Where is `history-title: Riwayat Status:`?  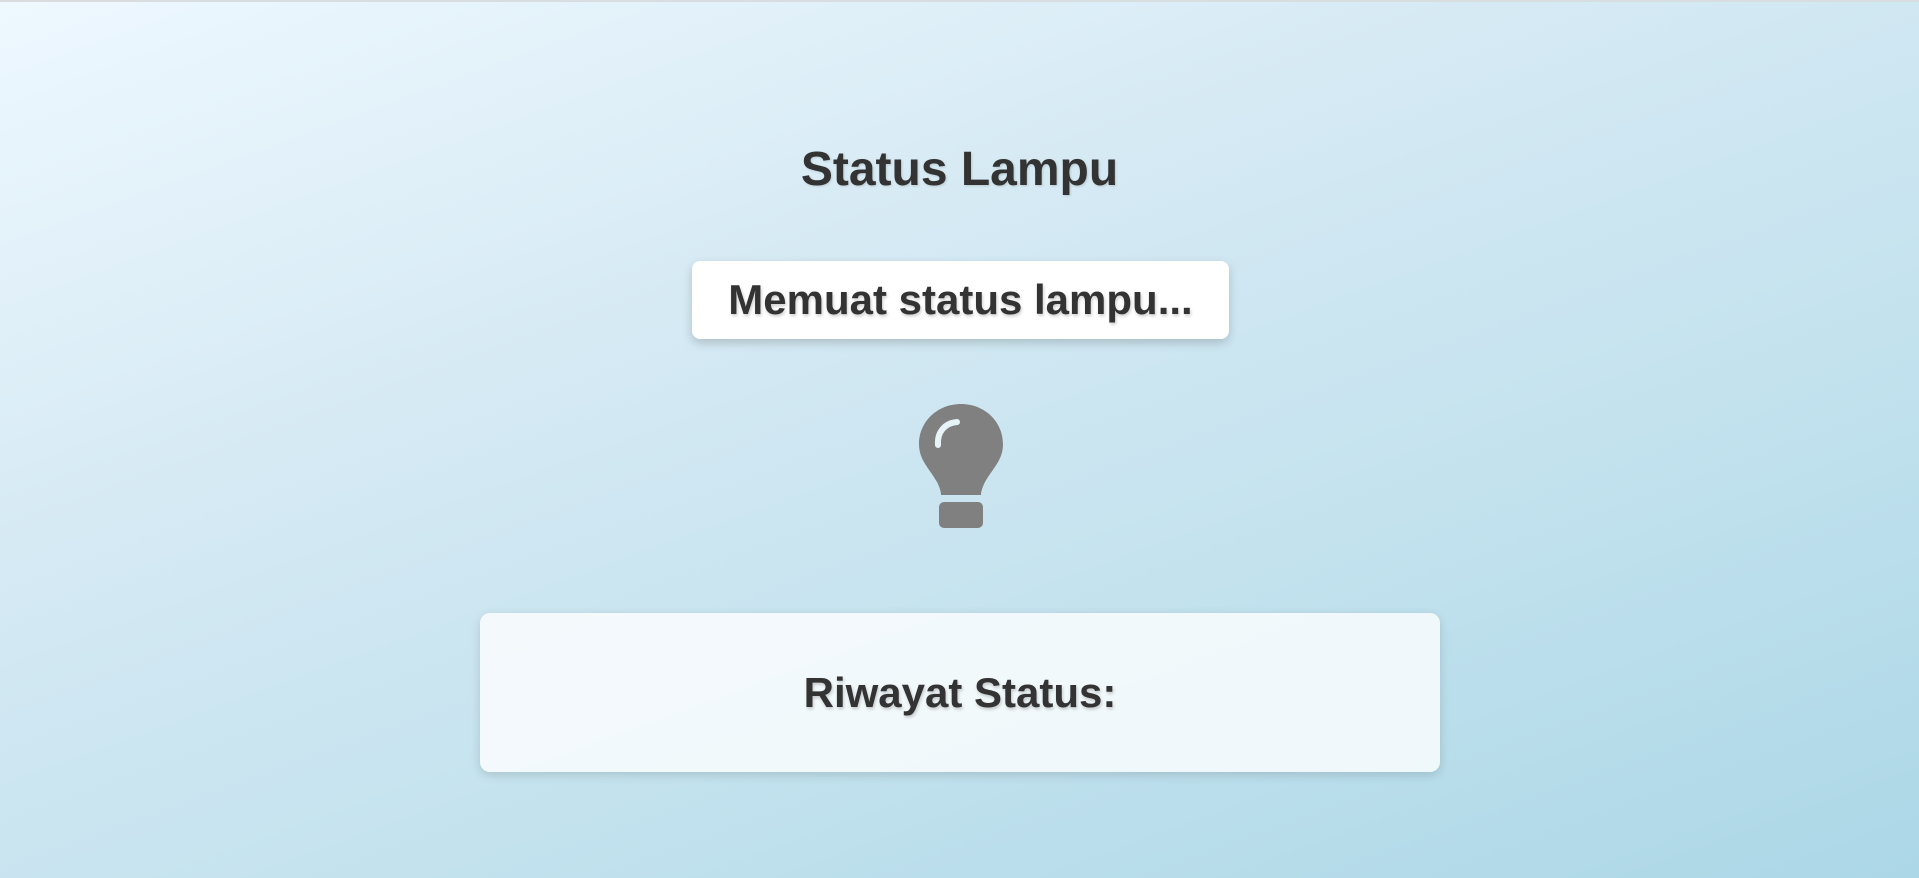
history-title: Riwayat Status: is located at coordinates (960, 692).